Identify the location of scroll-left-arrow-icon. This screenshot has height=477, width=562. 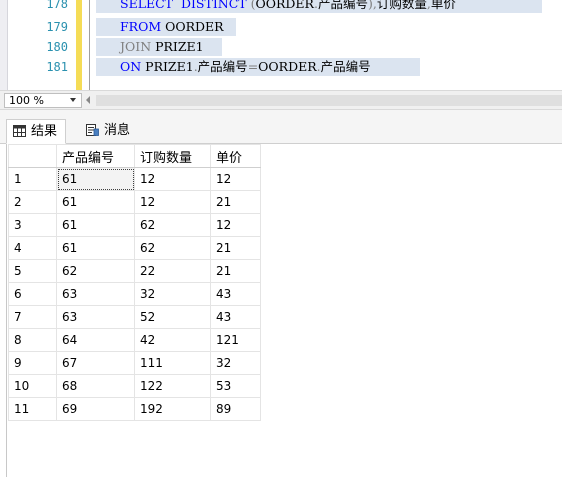
(88, 100).